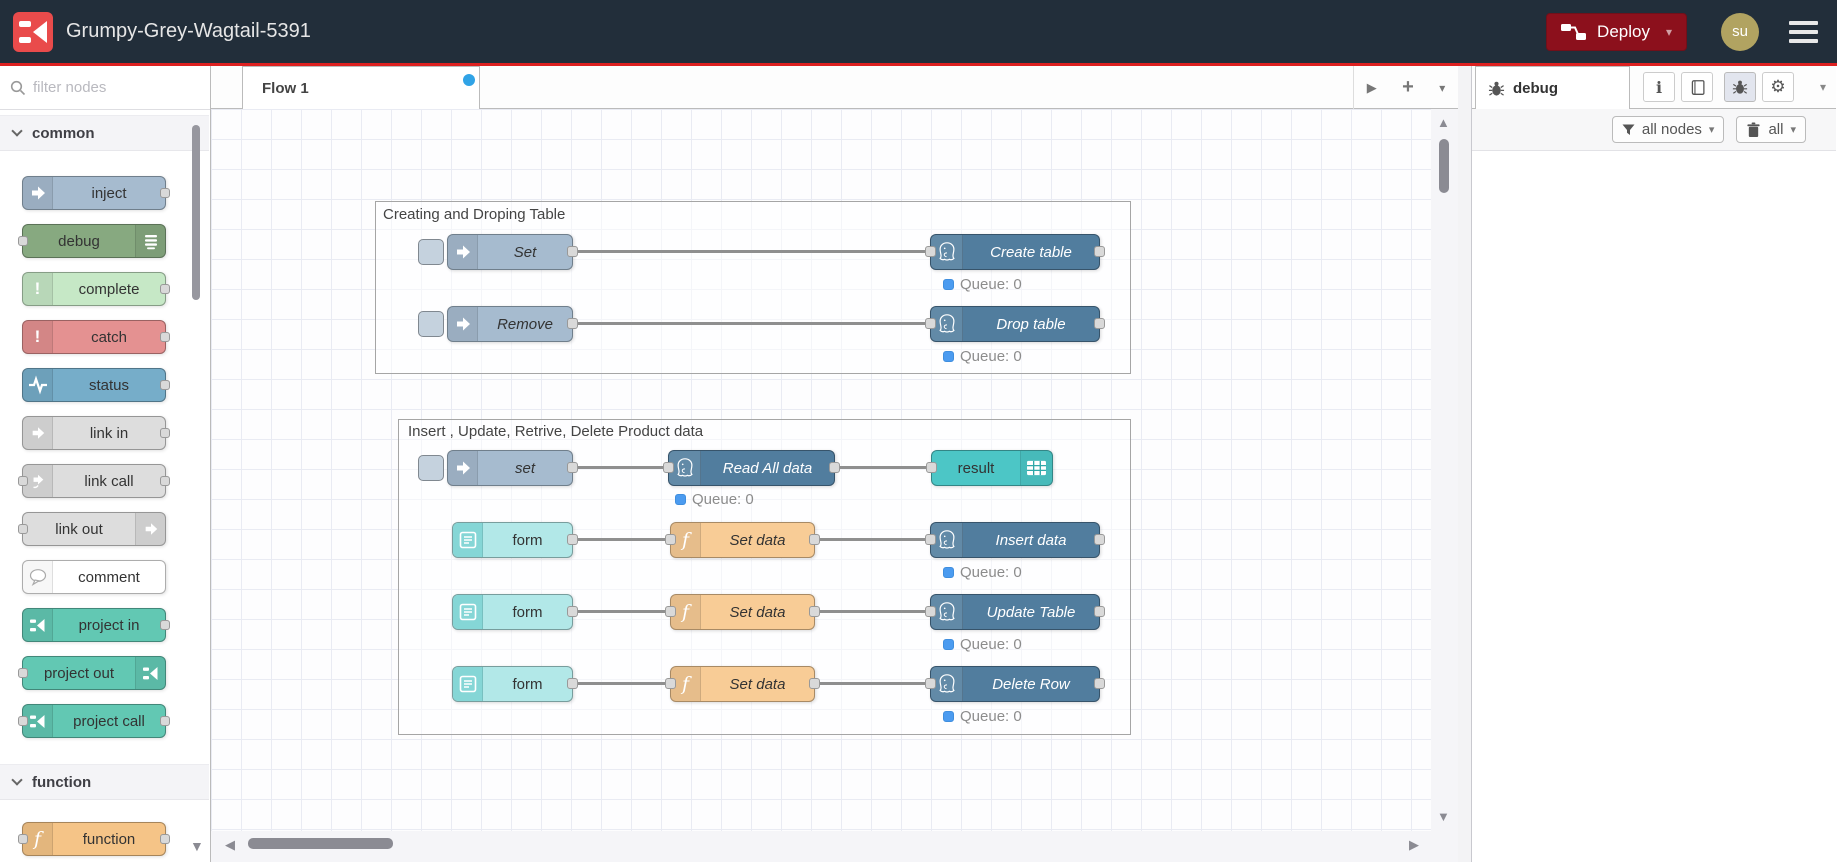 The height and width of the screenshot is (862, 1837). What do you see at coordinates (1740, 87) in the screenshot?
I see `debug-panel-button` at bounding box center [1740, 87].